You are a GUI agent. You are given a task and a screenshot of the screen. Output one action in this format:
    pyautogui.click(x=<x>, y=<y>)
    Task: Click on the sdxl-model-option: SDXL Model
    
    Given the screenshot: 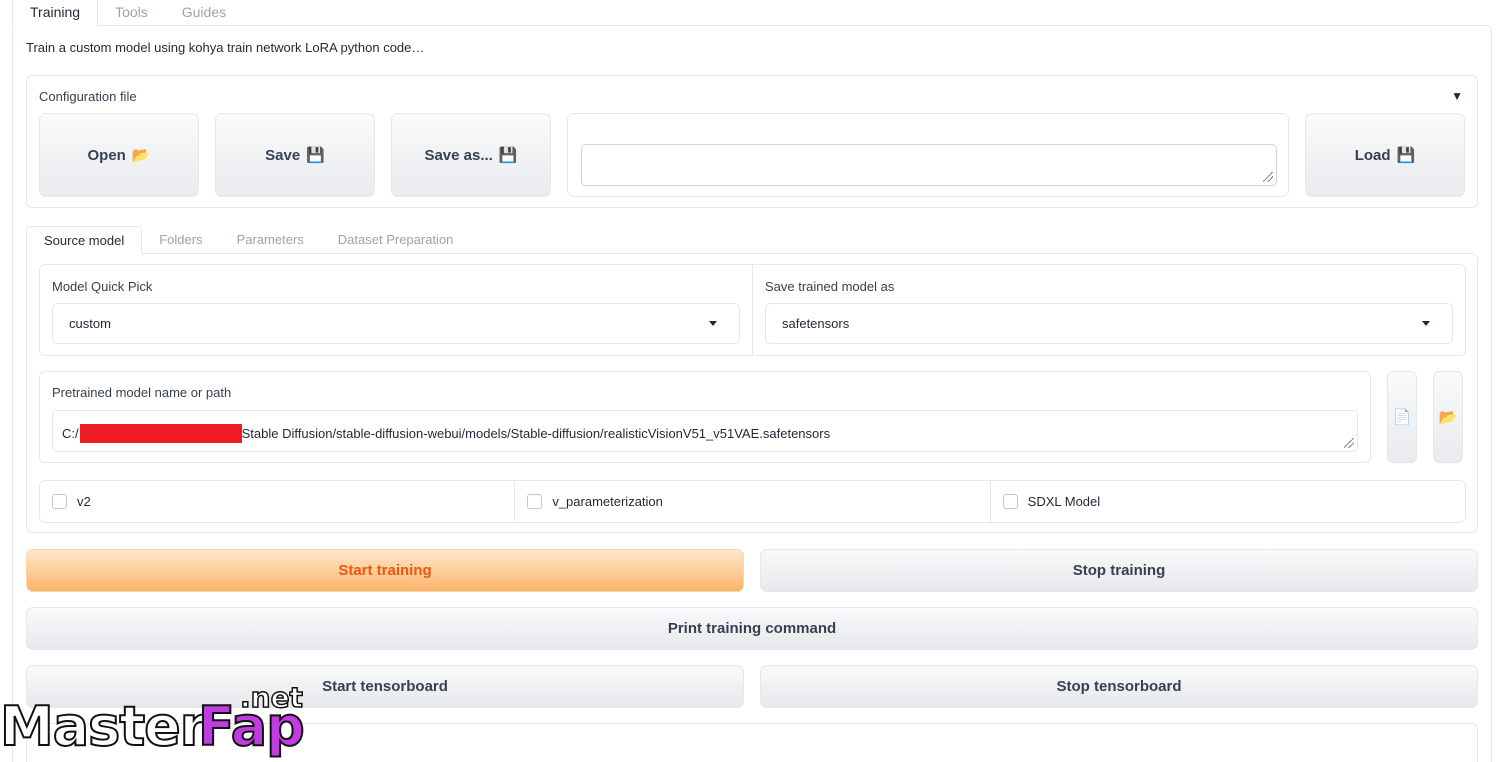 What is the action you would take?
    pyautogui.click(x=1227, y=501)
    